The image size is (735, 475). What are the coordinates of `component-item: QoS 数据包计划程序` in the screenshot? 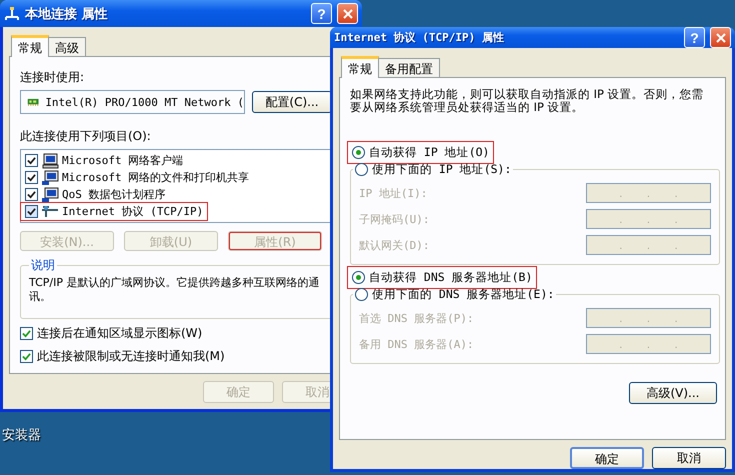 It's located at (95, 194).